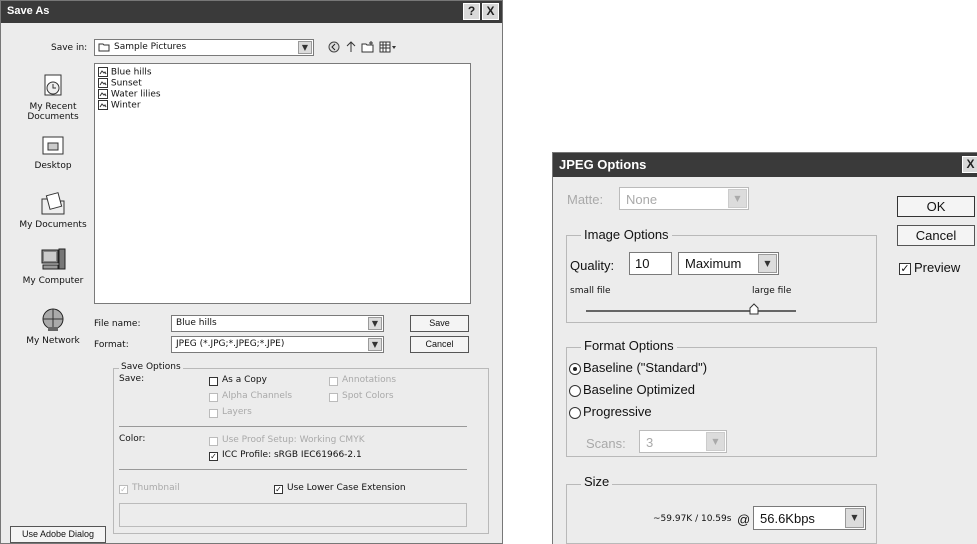 This screenshot has width=977, height=544. What do you see at coordinates (650, 442) in the screenshot?
I see `scans-value: 3` at bounding box center [650, 442].